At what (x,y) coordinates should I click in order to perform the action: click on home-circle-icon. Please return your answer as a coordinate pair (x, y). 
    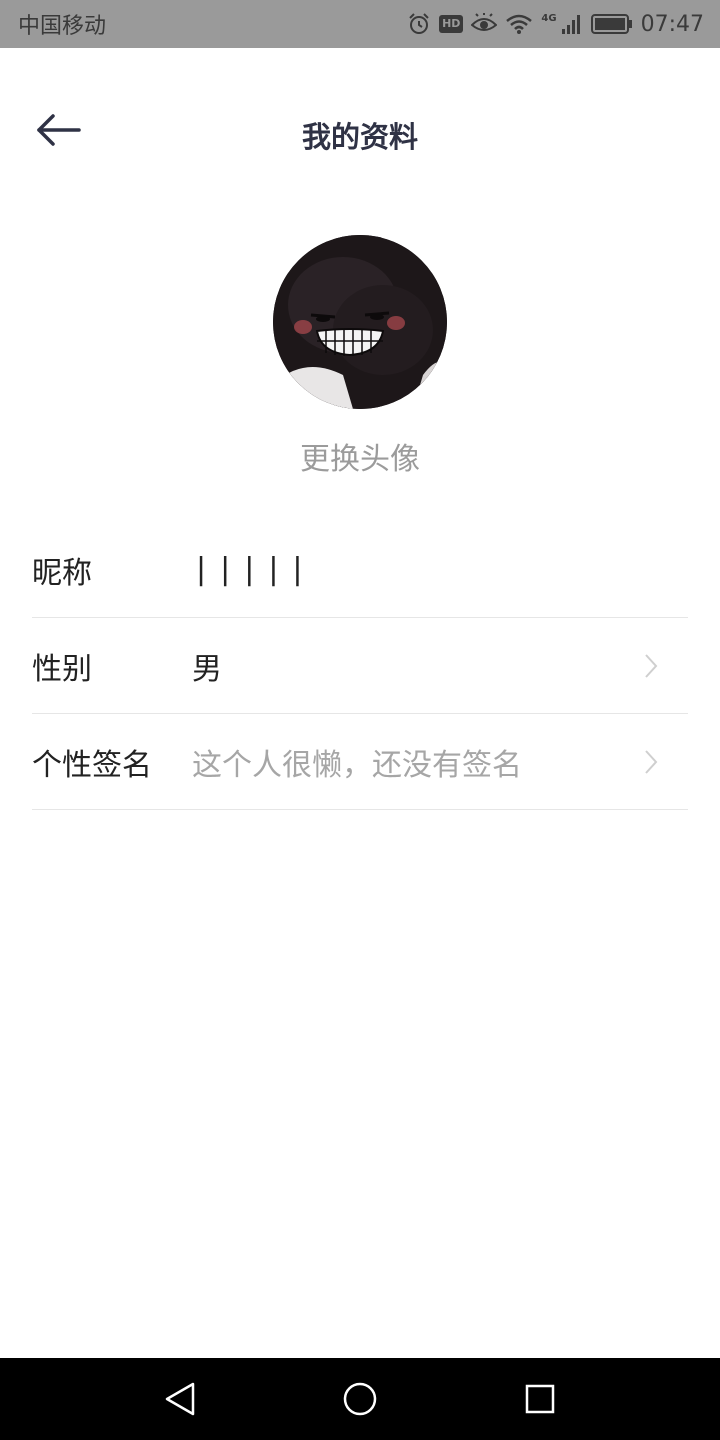
    Looking at the image, I should click on (360, 1399).